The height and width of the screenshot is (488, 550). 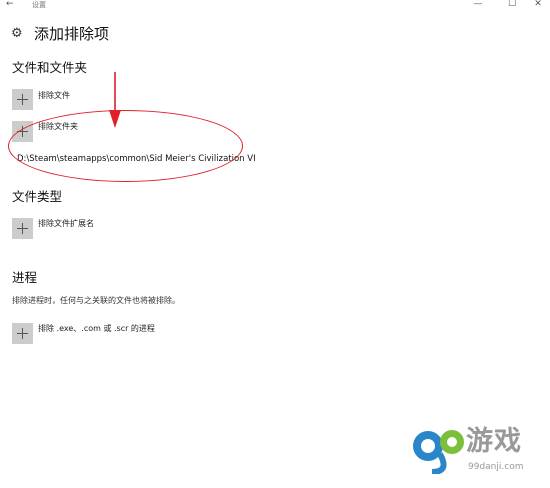 I want to click on window-title: 设置, so click(x=39, y=5).